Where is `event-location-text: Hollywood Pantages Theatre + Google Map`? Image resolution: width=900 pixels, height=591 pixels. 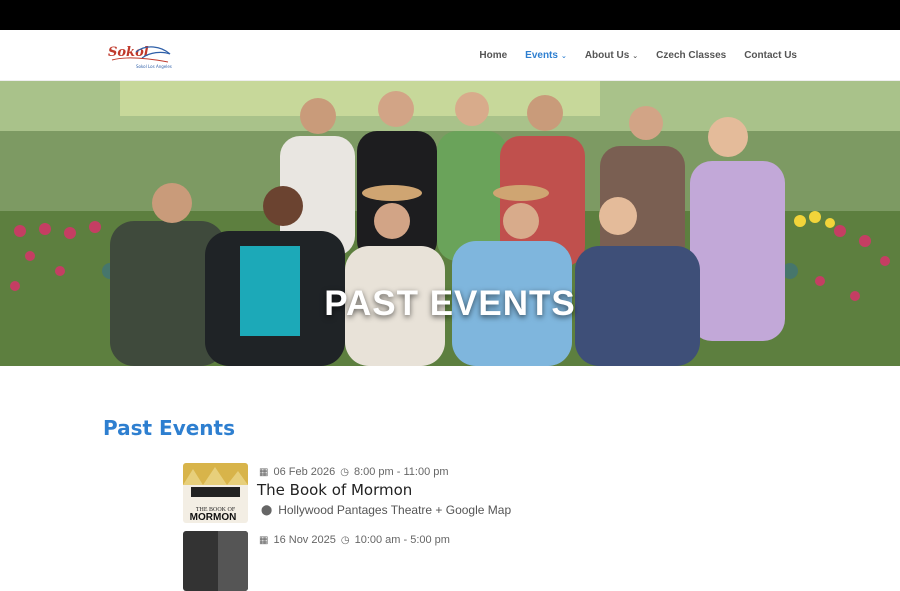
event-location-text: Hollywood Pantages Theatre + Google Map is located at coordinates (394, 510).